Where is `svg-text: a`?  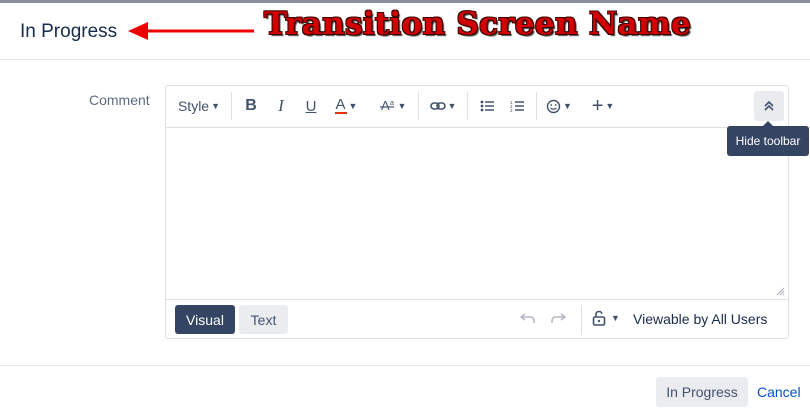 svg-text: a is located at coordinates (392, 103).